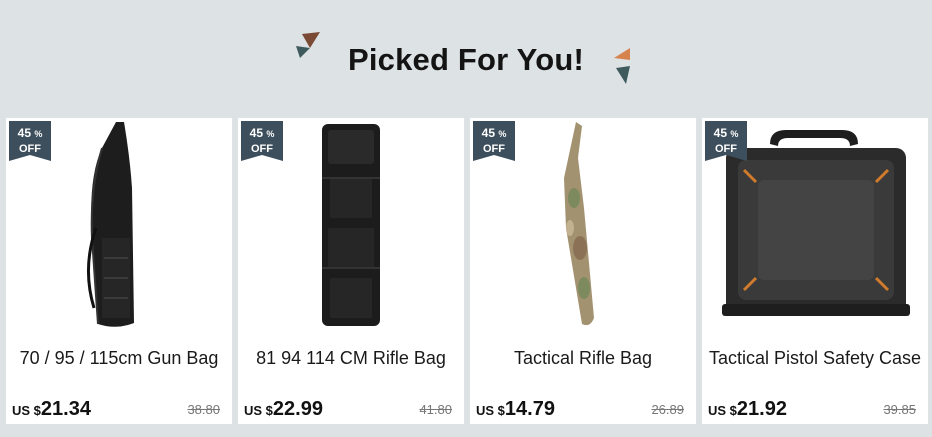 The height and width of the screenshot is (437, 932). What do you see at coordinates (435, 409) in the screenshot?
I see `original-price: 41.80` at bounding box center [435, 409].